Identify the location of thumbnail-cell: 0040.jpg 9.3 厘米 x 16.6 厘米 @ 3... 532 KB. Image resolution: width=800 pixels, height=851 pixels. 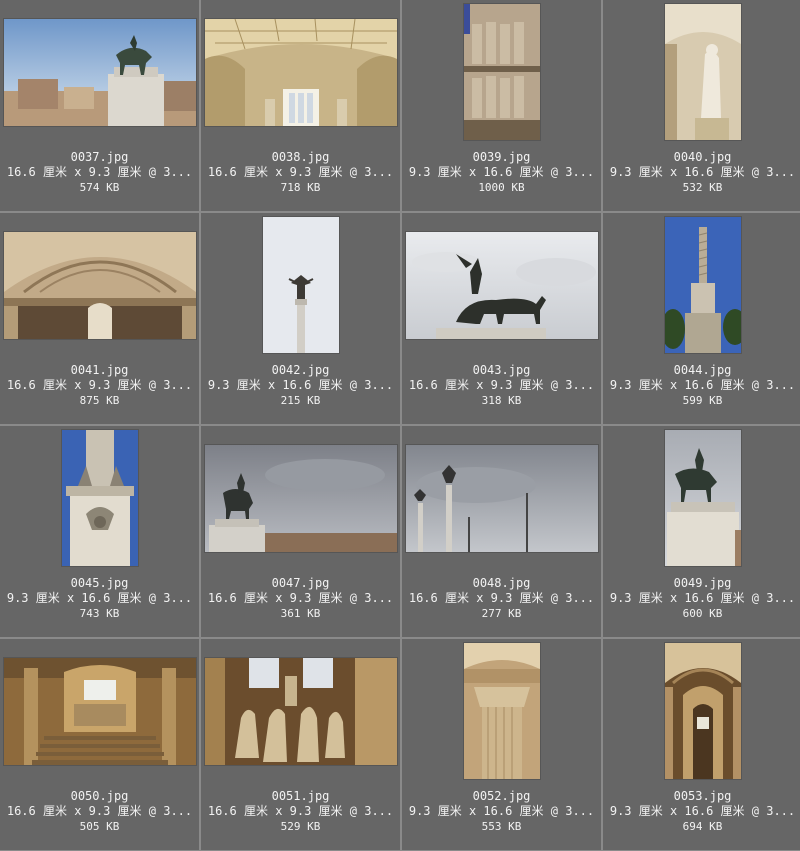
(701, 105).